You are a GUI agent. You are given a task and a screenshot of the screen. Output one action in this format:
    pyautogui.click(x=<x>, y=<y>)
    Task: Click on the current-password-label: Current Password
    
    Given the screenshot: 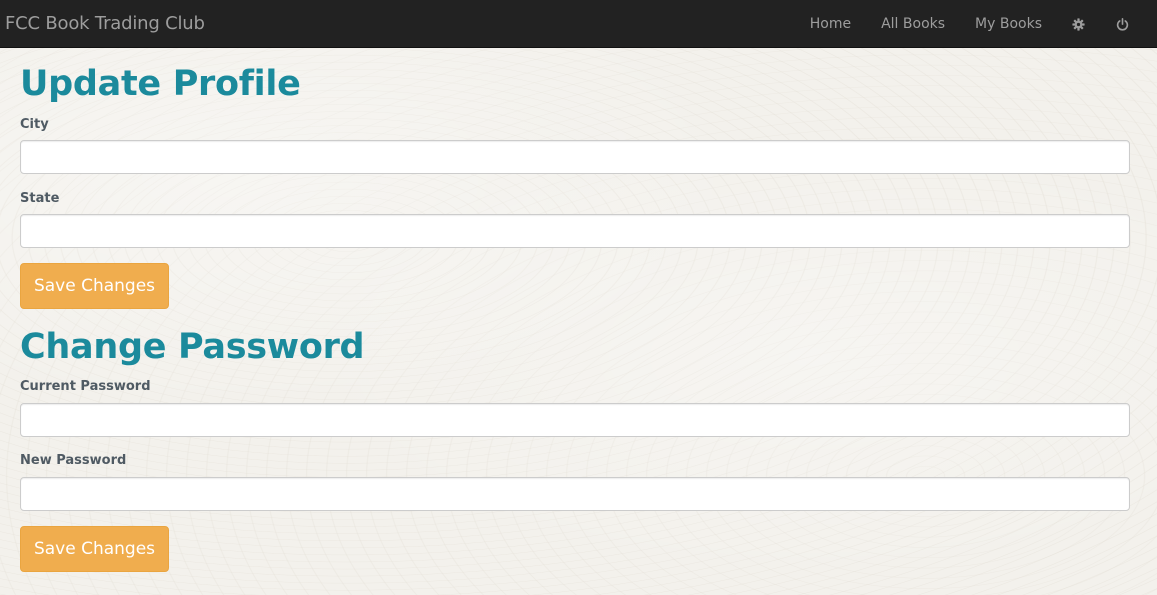 What is the action you would take?
    pyautogui.click(x=85, y=386)
    